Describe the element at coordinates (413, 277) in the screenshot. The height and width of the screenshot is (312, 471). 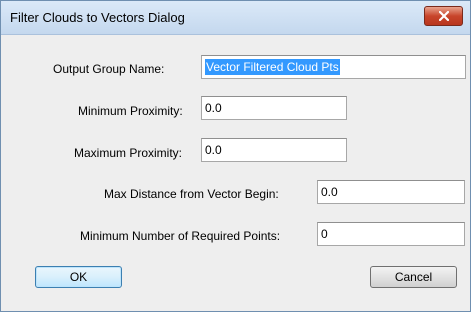
I see `cancel-button: Cancel` at that location.